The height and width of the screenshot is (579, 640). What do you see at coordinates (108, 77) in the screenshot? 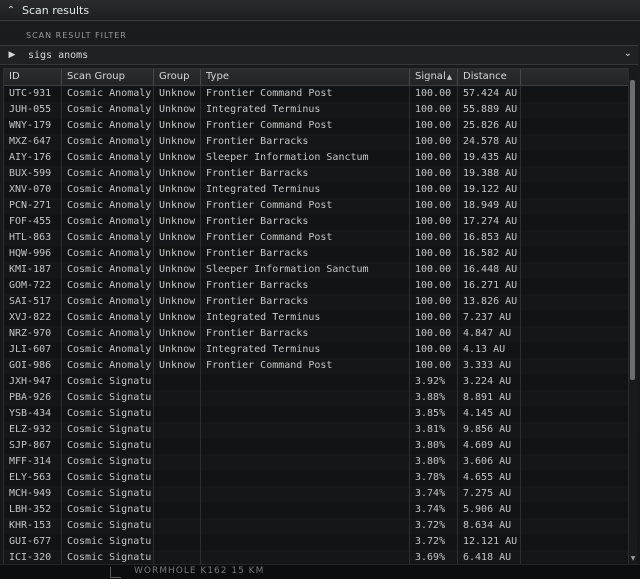
I see `column-header-scan-group: Scan Group` at bounding box center [108, 77].